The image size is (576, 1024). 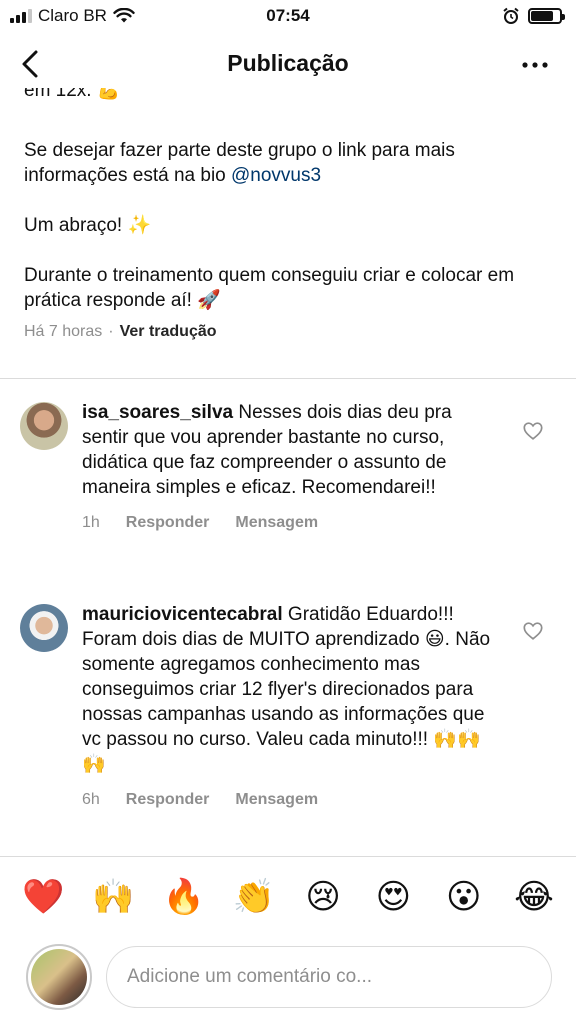 I want to click on emoji-heart-button: ❤️, so click(x=43, y=897).